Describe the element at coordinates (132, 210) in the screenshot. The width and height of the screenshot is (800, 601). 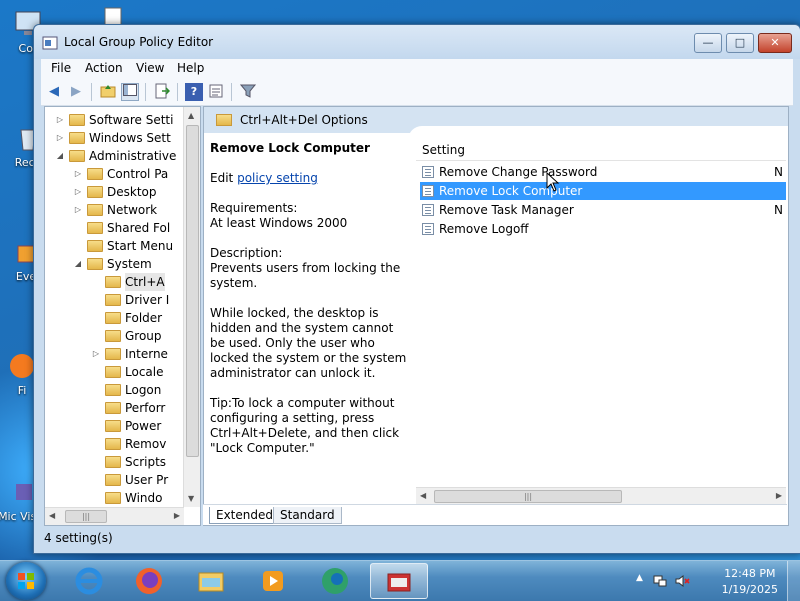
I see `tree-item-label: Network` at that location.